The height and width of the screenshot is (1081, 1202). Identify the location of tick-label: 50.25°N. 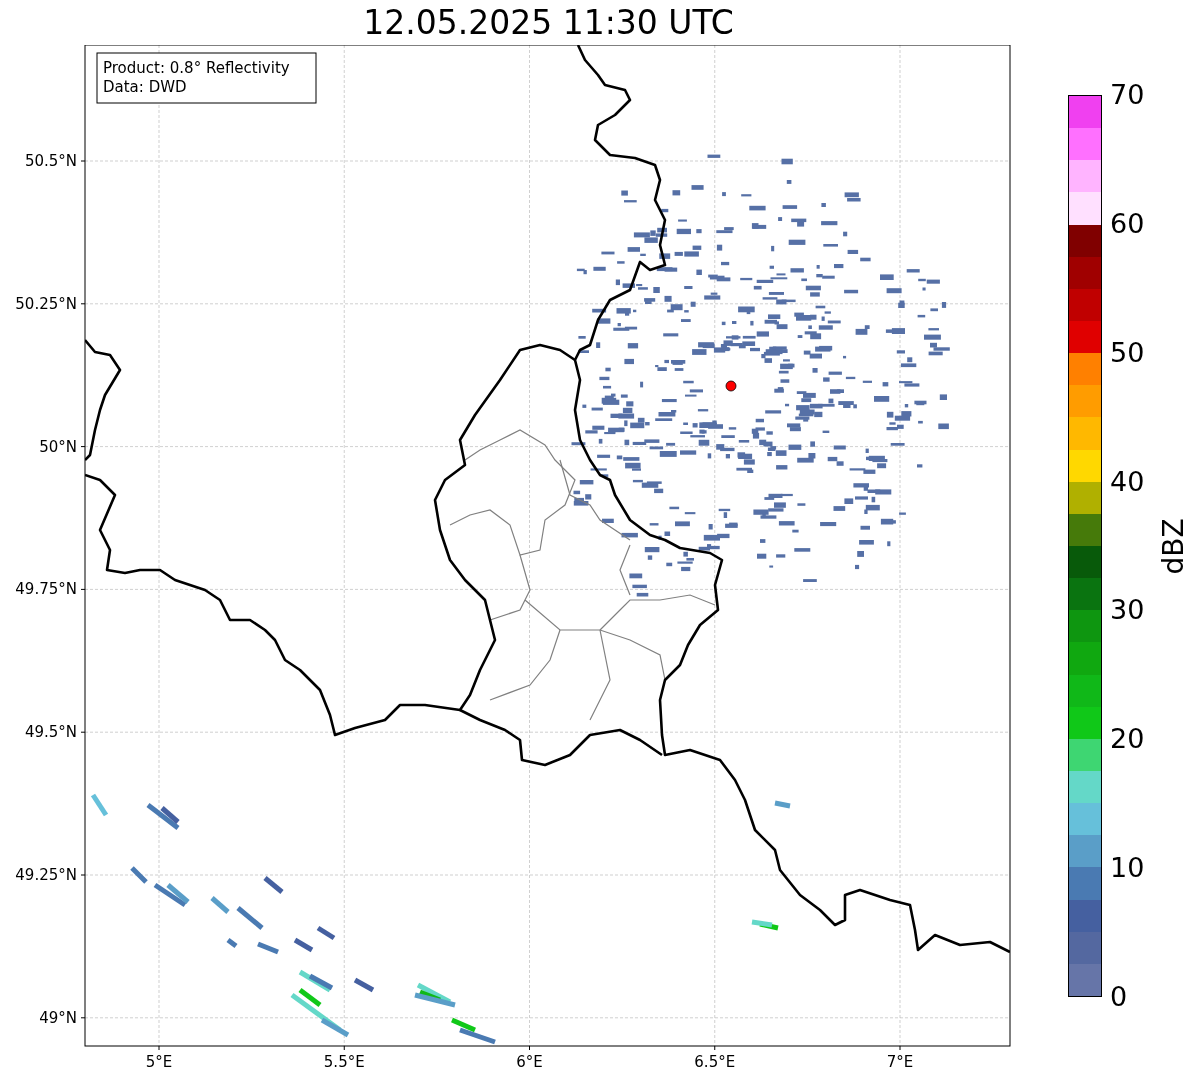
(46, 303).